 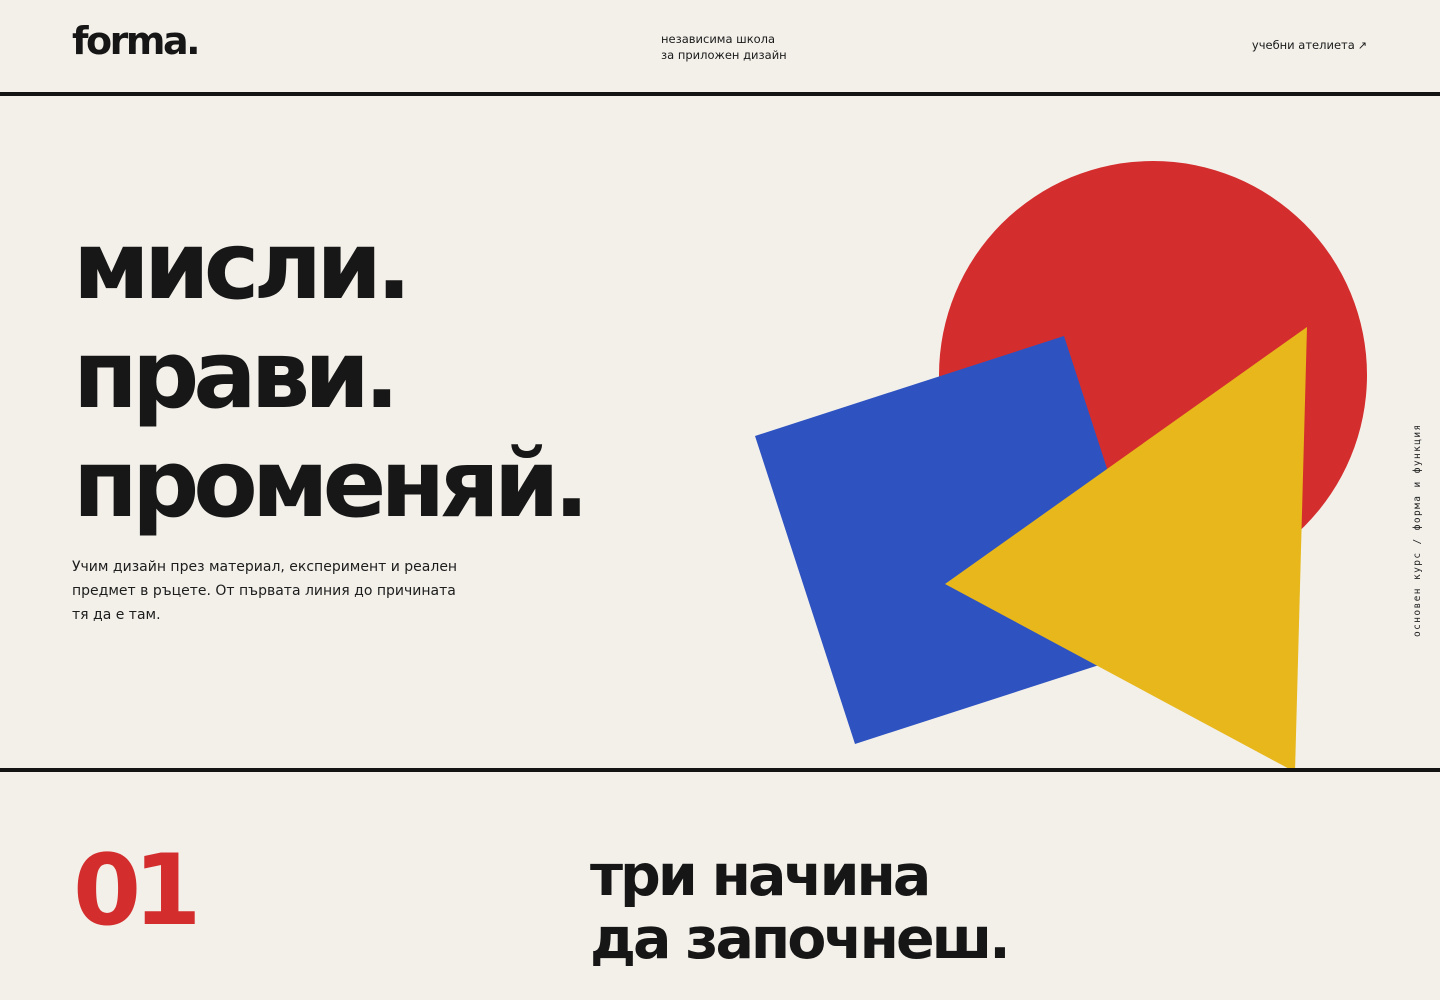 I want to click on school-tagline: независима школа за приложен дизайн, so click(x=724, y=47).